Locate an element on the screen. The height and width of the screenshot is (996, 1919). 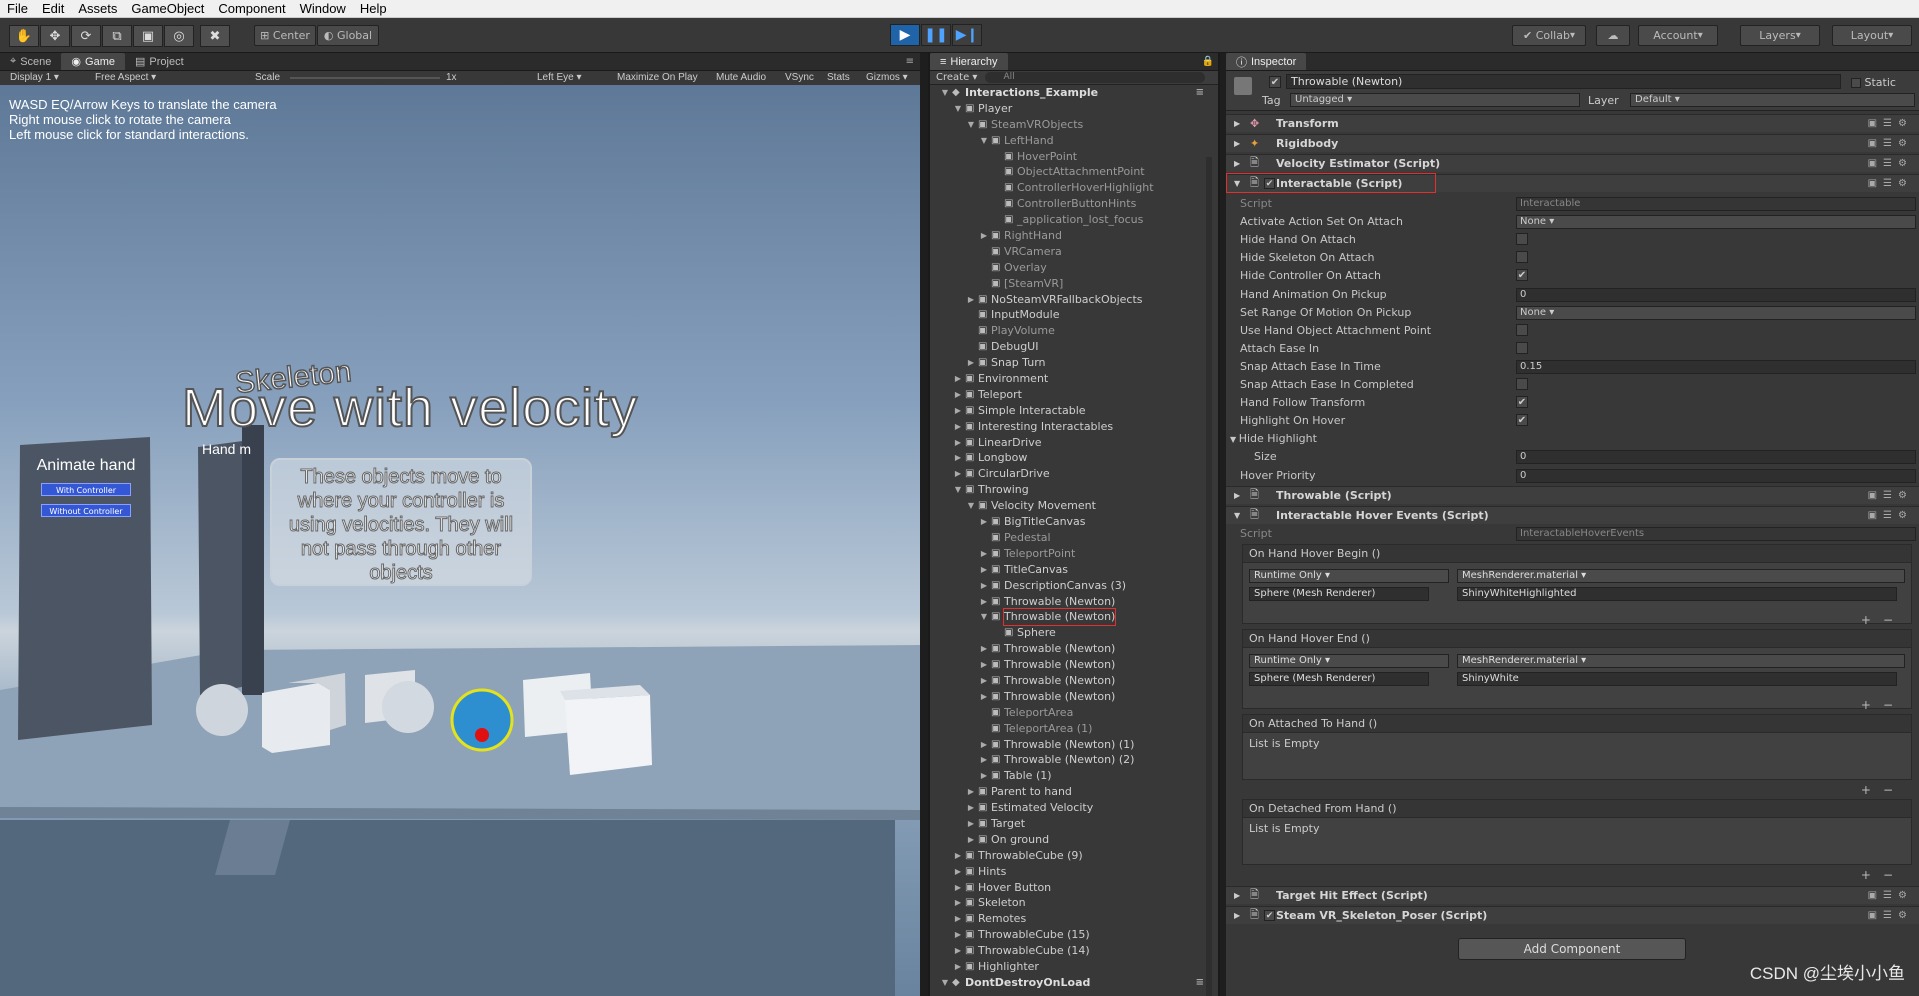
menu-item-edit: Edit is located at coordinates (53, 9).